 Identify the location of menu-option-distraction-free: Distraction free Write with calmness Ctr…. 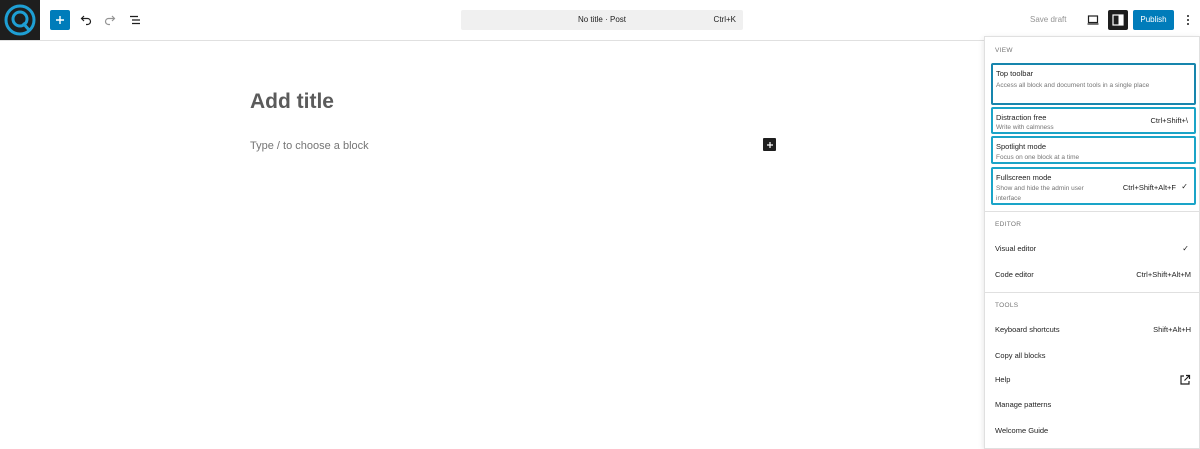
(1093, 120).